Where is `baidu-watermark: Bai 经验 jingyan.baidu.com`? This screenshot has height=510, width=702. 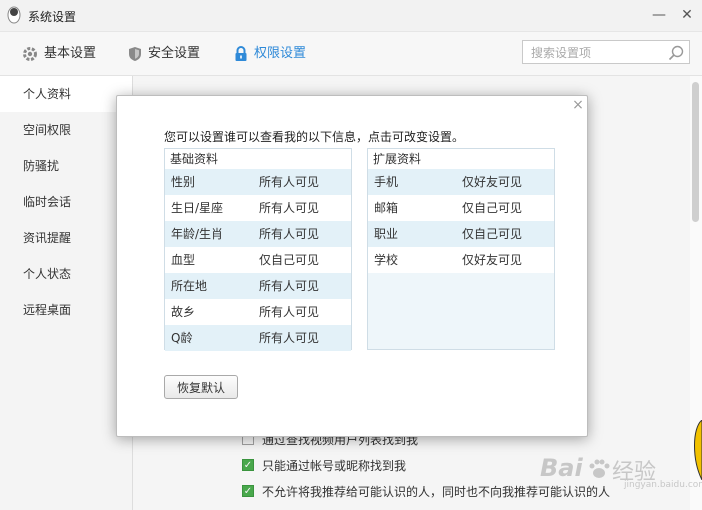 baidu-watermark: Bai 经验 jingyan.baidu.com is located at coordinates (621, 470).